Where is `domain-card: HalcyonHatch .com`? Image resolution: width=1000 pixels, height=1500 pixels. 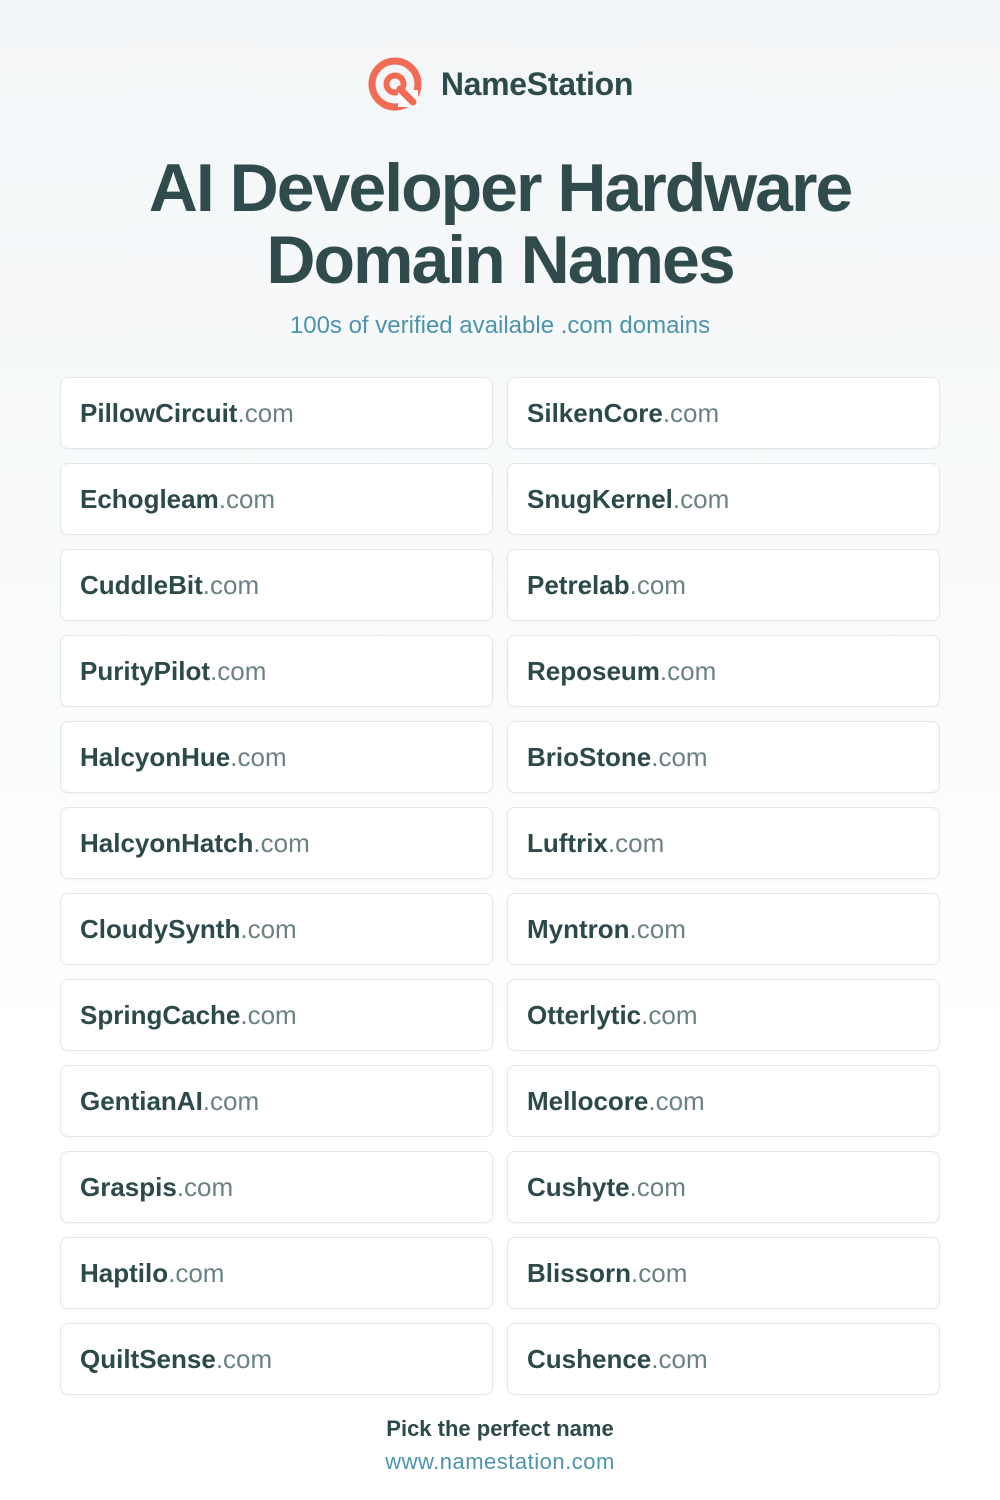 domain-card: HalcyonHatch .com is located at coordinates (276, 843).